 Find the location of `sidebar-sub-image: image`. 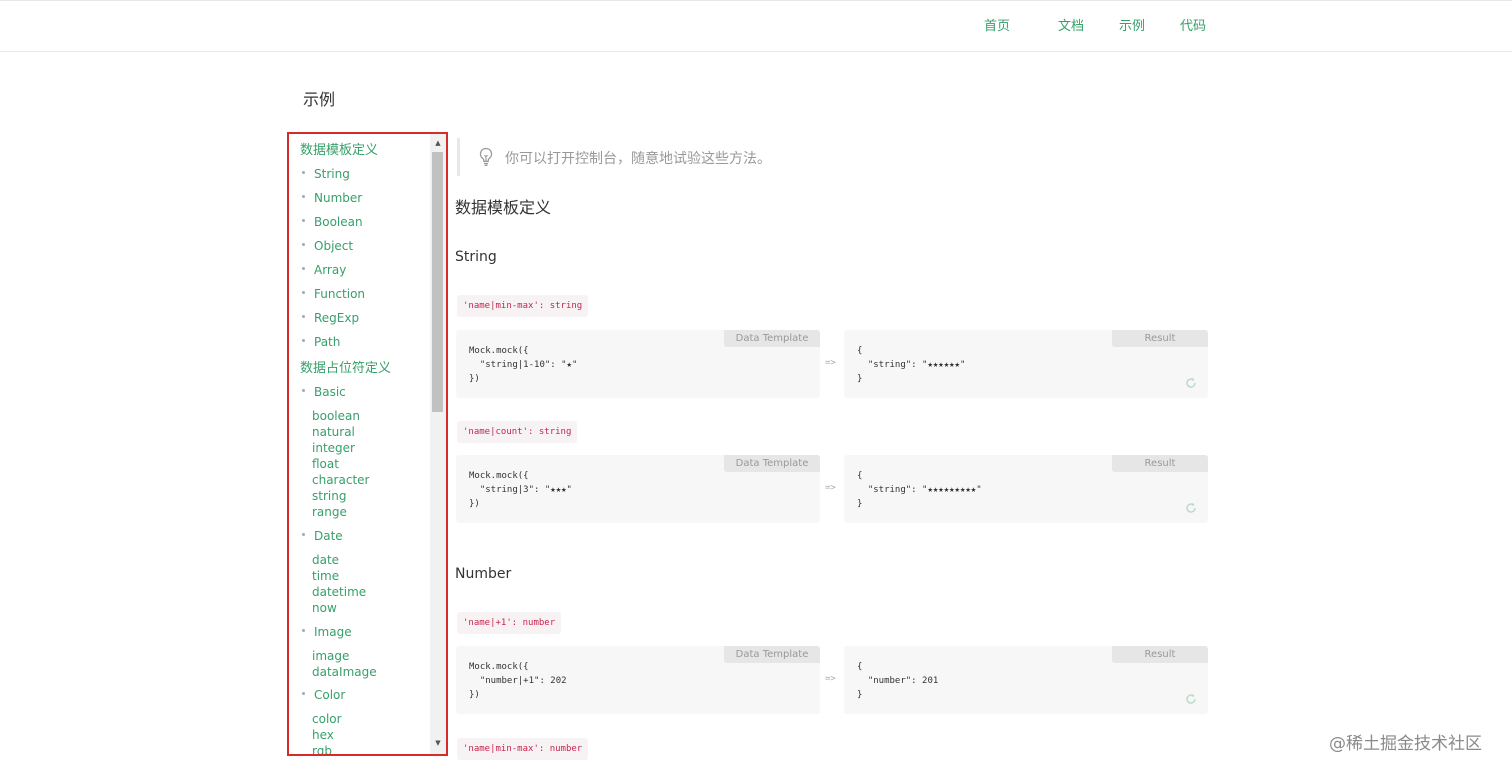

sidebar-sub-image: image is located at coordinates (330, 656).